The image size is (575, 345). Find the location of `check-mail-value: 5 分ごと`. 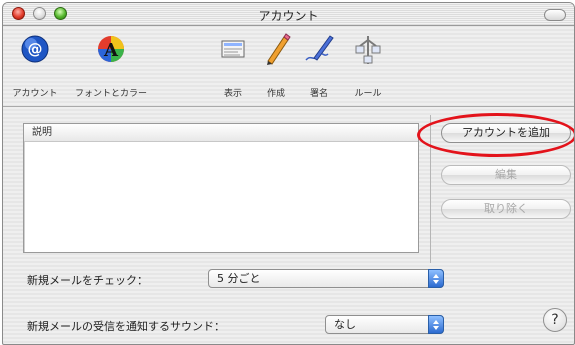

check-mail-value: 5 分ごと is located at coordinates (239, 278).